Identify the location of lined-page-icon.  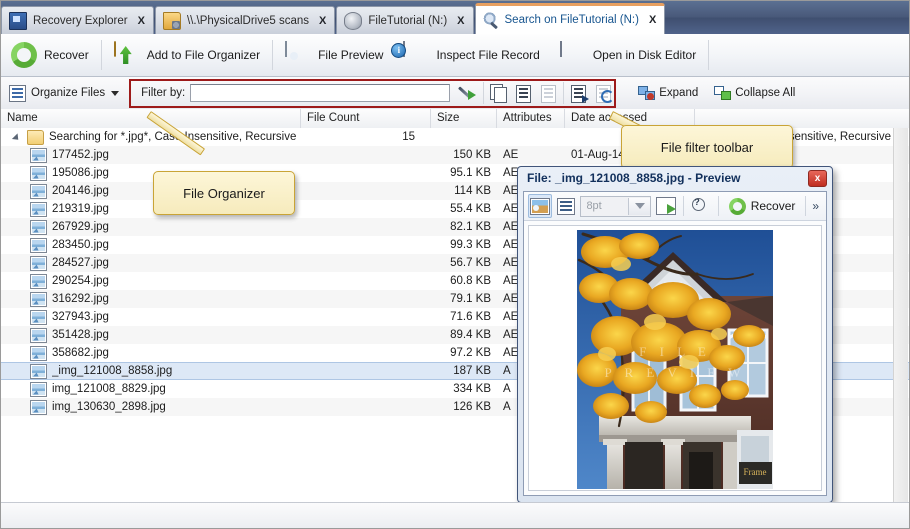
(524, 93).